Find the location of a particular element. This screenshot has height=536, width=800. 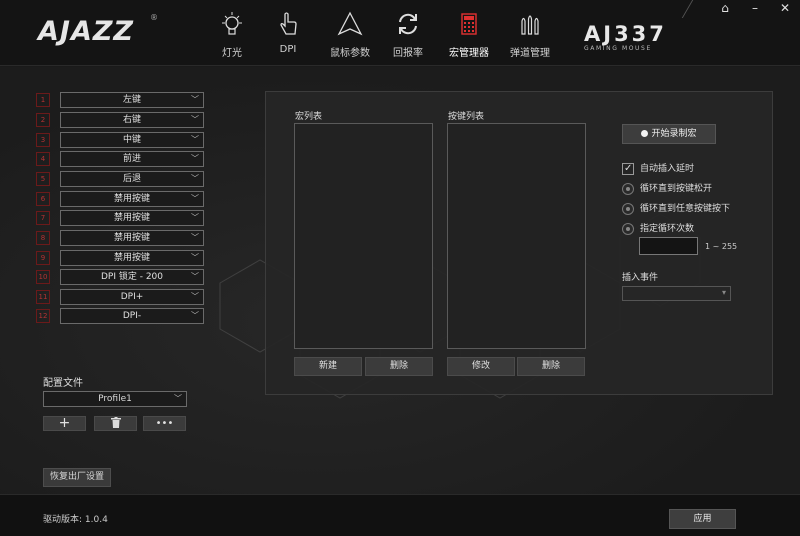

loop-until-release-radio: 循环直到按键松开 is located at coordinates (667, 189).